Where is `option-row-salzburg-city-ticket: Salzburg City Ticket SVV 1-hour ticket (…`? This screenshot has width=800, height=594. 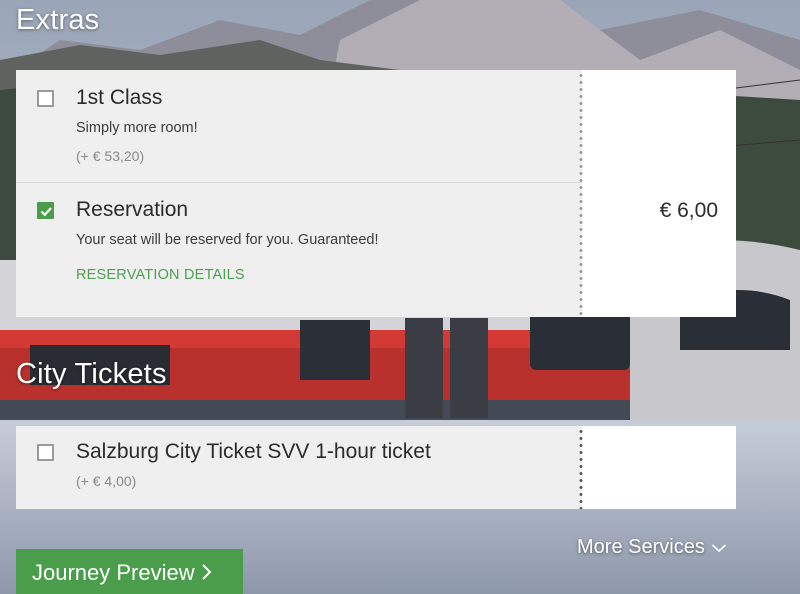 option-row-salzburg-city-ticket: Salzburg City Ticket SVV 1-hour ticket (… is located at coordinates (299, 467).